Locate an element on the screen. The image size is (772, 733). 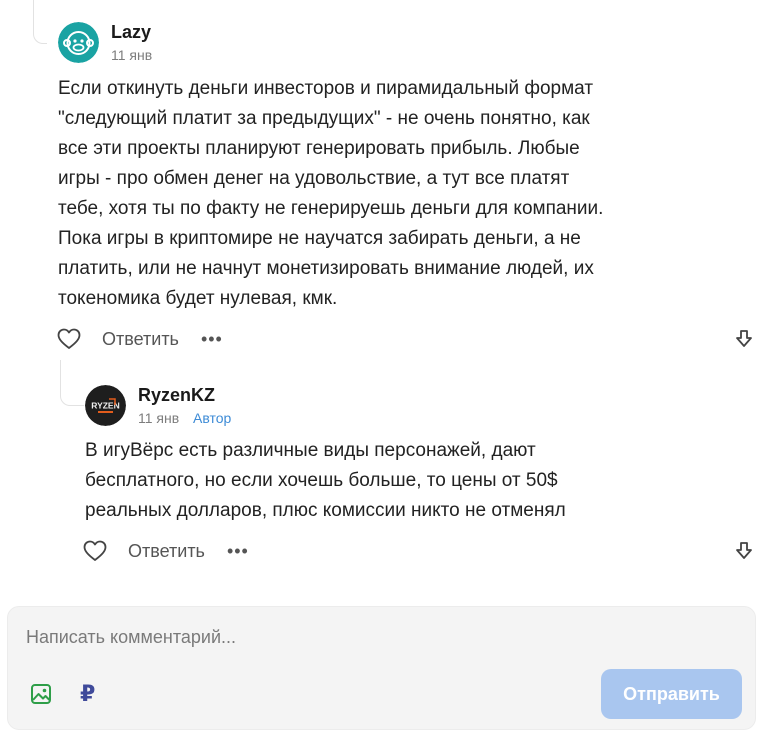
avatar is located at coordinates (78, 42).